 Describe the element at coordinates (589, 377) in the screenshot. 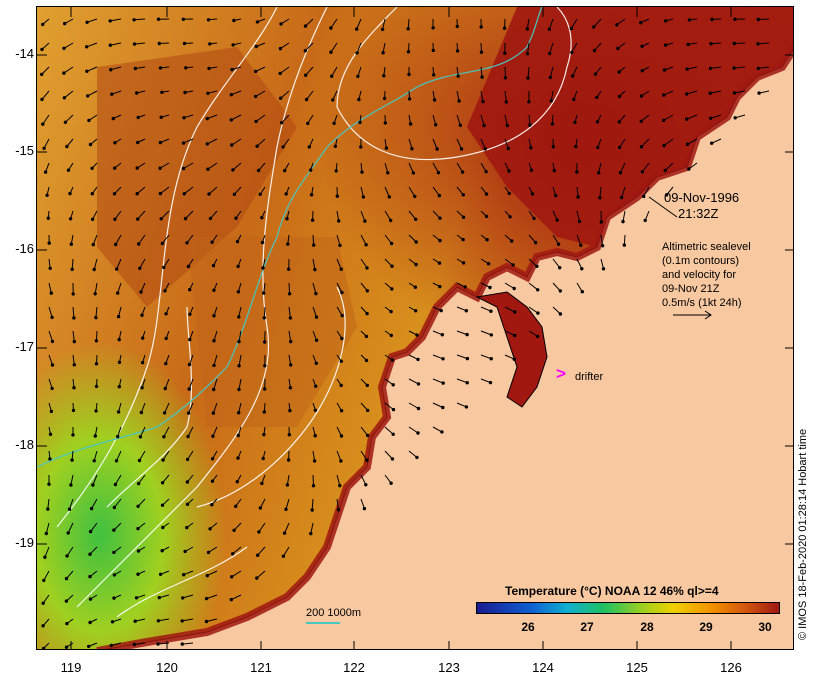

I see `drifter-label: drifter` at that location.